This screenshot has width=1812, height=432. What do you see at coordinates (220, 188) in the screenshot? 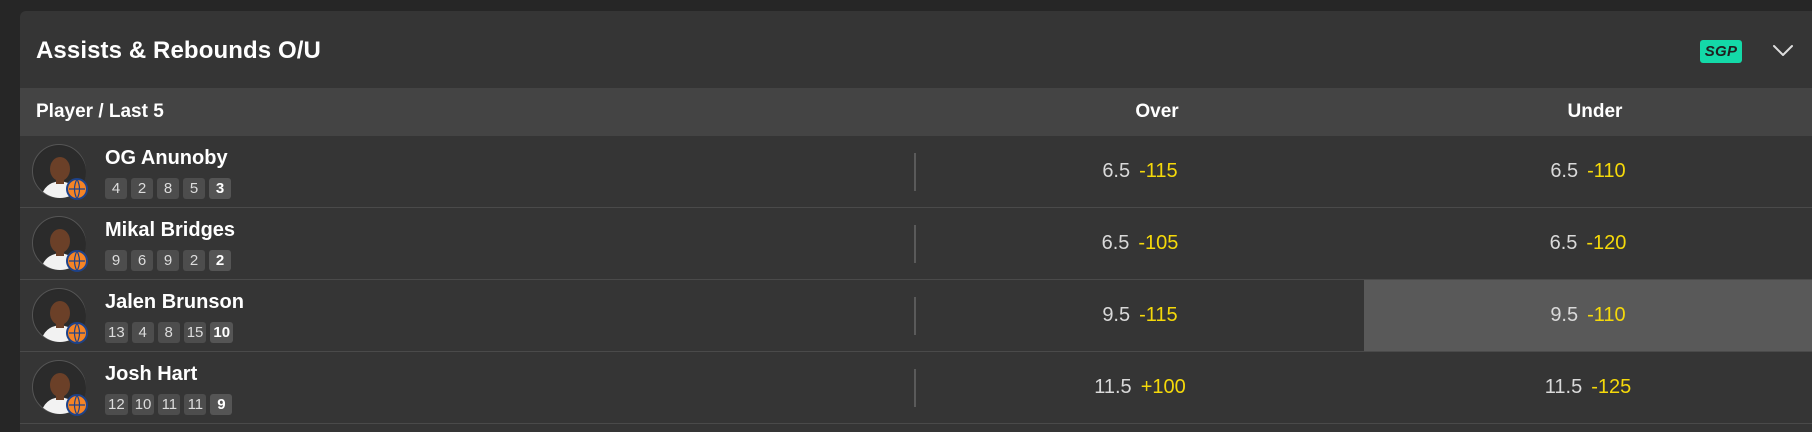
I see `last-5-chip: 3` at bounding box center [220, 188].